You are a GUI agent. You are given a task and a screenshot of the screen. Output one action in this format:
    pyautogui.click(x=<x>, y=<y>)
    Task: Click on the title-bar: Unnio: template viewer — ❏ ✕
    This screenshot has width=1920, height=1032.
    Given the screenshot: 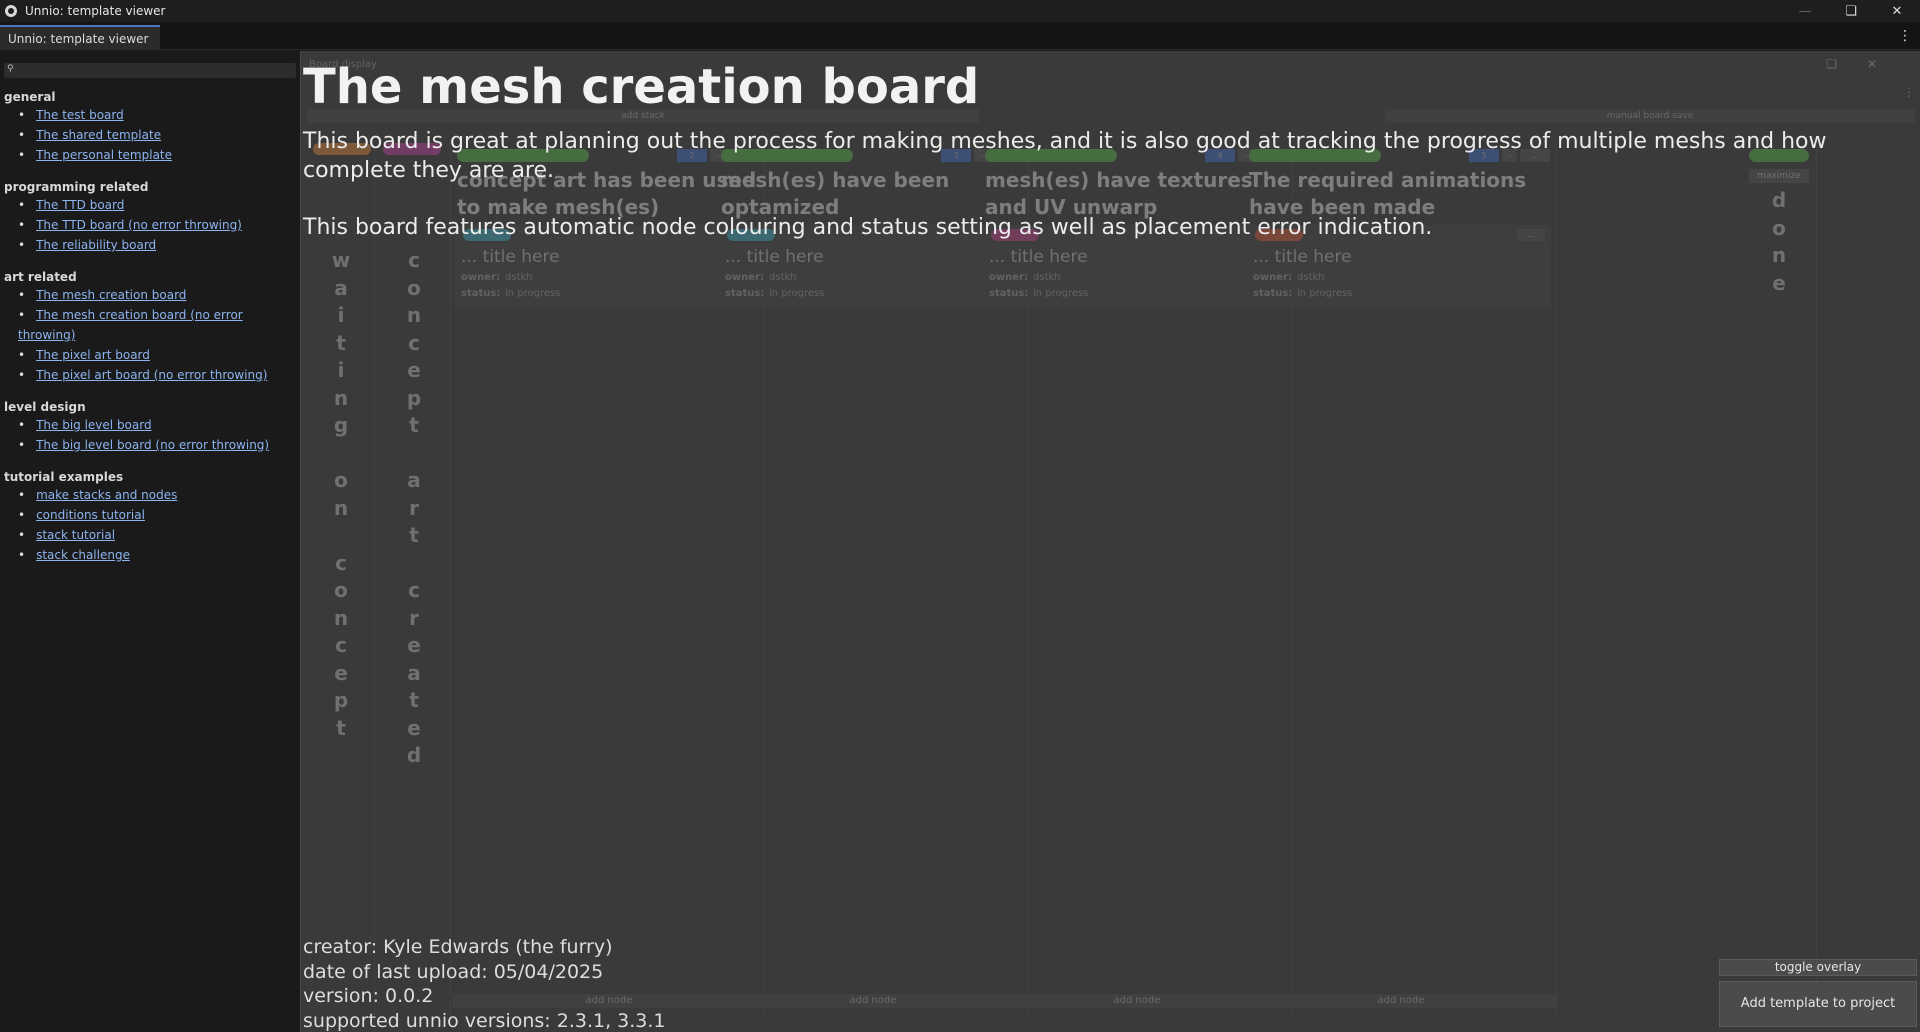 What is the action you would take?
    pyautogui.click(x=960, y=11)
    